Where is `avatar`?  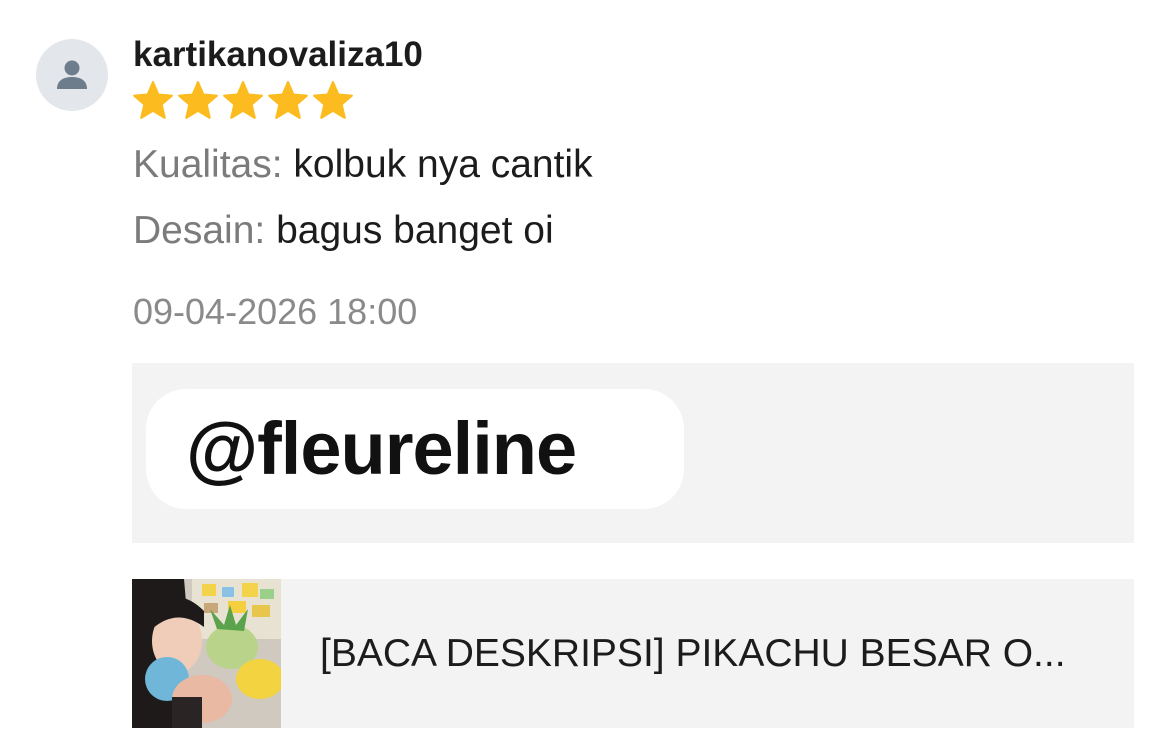
avatar is located at coordinates (72, 75).